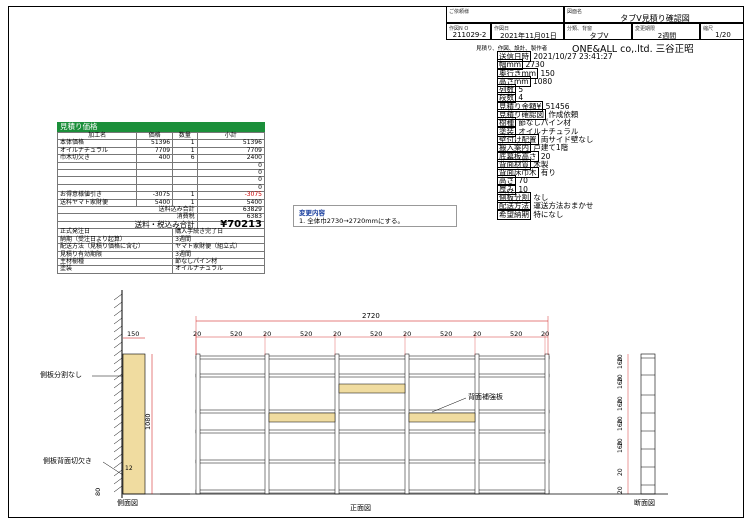 This screenshot has height=525, width=750. I want to click on overall-dim-text: 2720, so click(371, 316).